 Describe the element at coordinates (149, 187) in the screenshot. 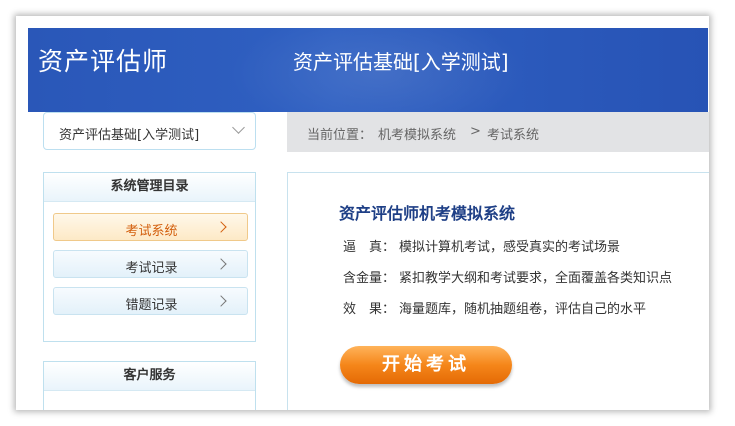

I see `sidebar-menu-title: 系统管理目录` at that location.